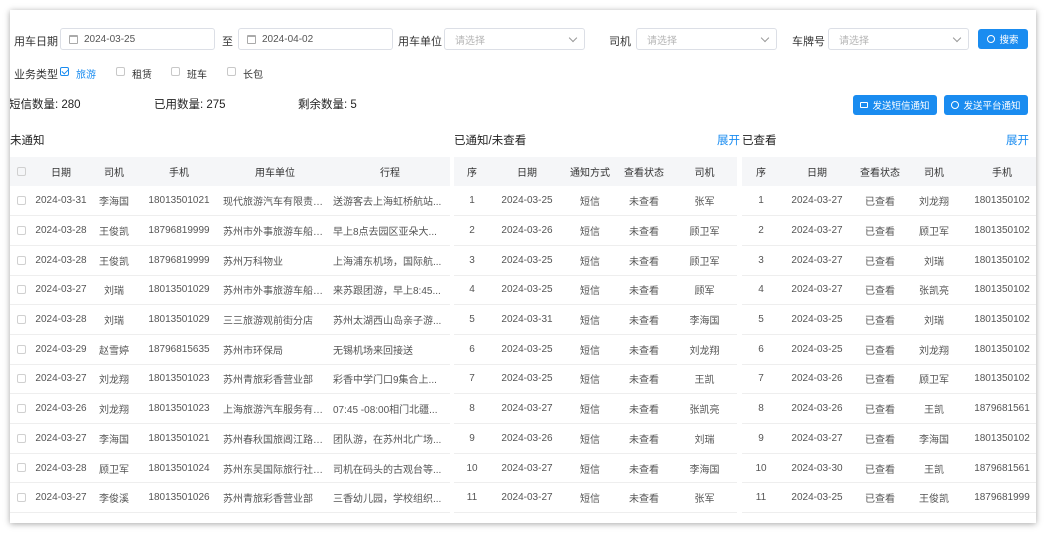 The image size is (1052, 540). I want to click on driver-select: 请选择, so click(706, 39).